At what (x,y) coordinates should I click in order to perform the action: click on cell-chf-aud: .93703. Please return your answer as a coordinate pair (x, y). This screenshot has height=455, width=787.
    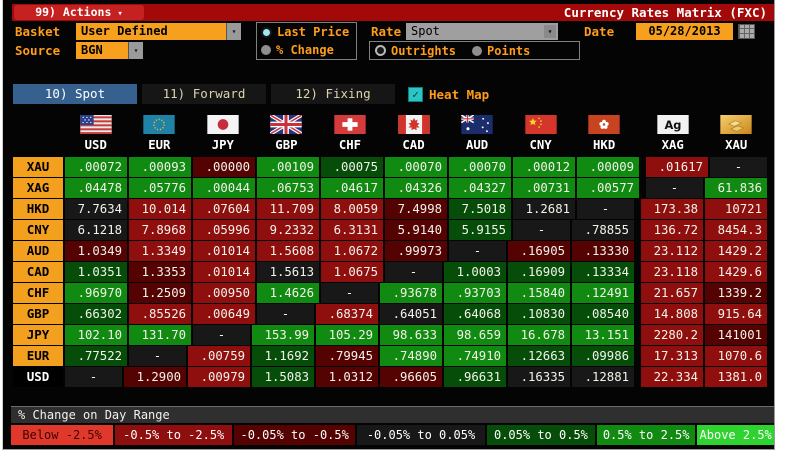
    Looking at the image, I should click on (475, 293).